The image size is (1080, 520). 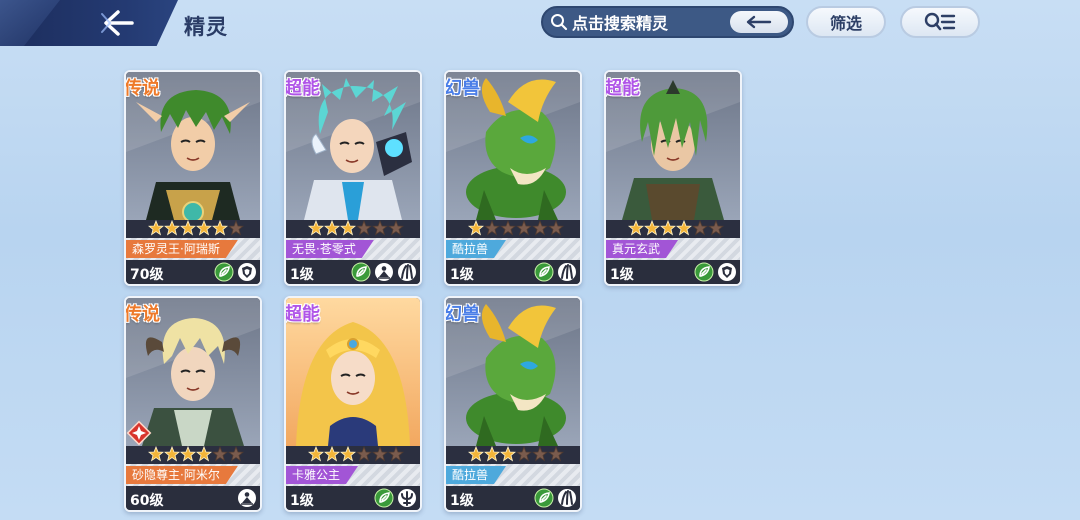 I want to click on spirit-card: 超能 真元玄武 1级, so click(x=673, y=178).